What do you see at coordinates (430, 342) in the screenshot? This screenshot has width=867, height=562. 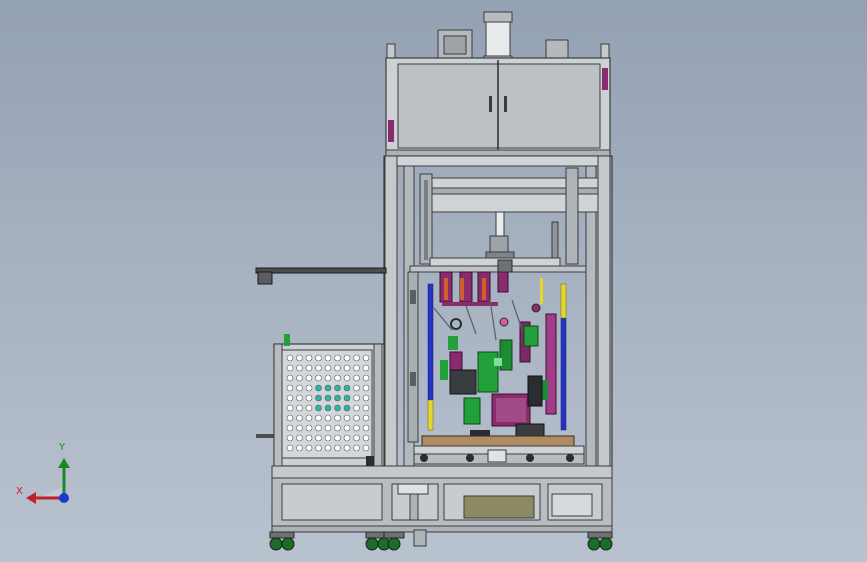 I see `blue-shaft-left` at bounding box center [430, 342].